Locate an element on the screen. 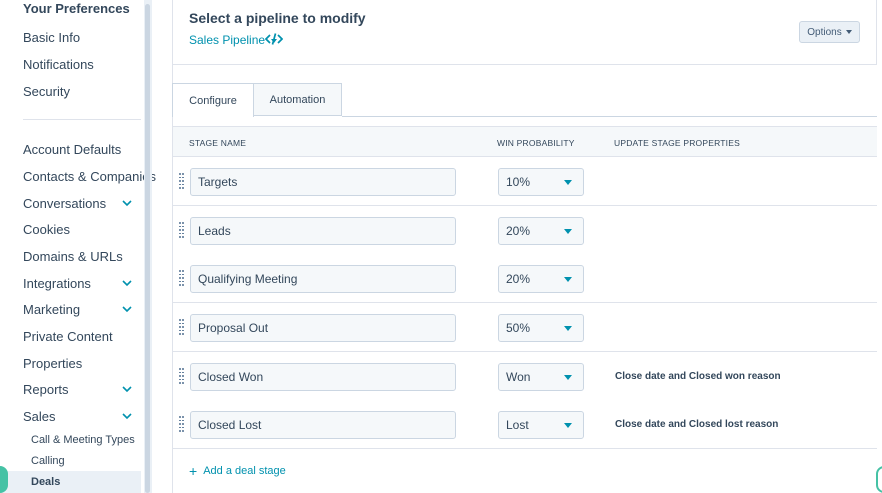  sidebar-item-integrations: Integrations is located at coordinates (57, 283).